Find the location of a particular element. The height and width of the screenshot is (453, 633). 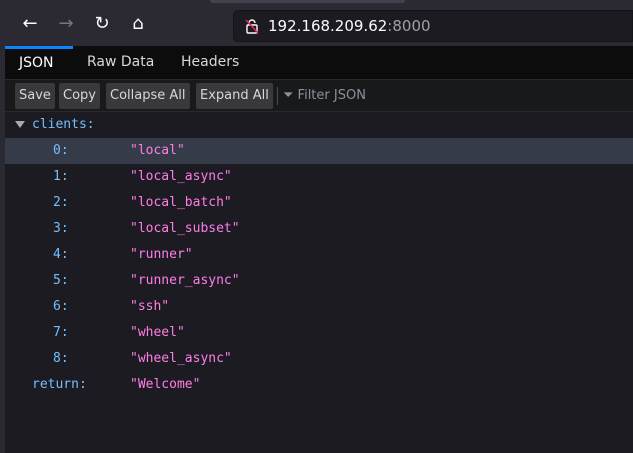

tree-row: 3: "local_subset" is located at coordinates (319, 229).